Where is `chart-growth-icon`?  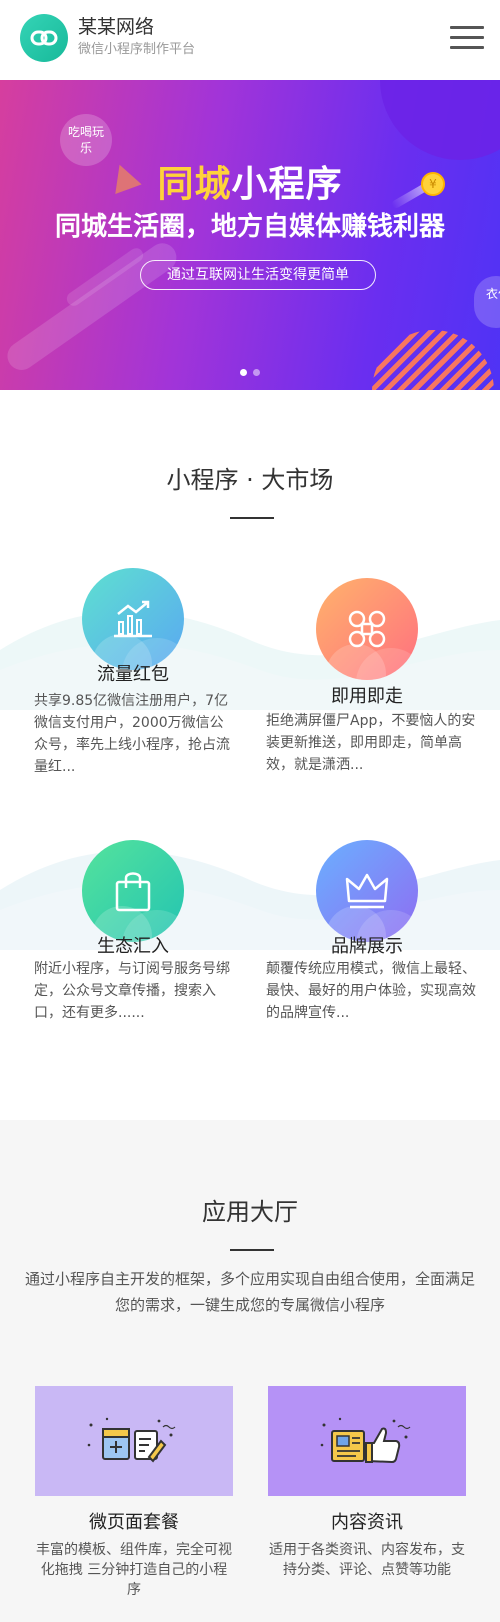
chart-growth-icon is located at coordinates (133, 619).